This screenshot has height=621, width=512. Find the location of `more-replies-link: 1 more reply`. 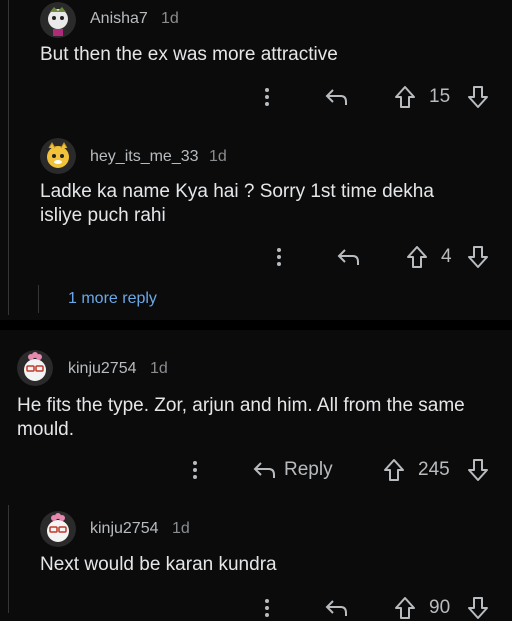

more-replies-link: 1 more reply is located at coordinates (112, 299).